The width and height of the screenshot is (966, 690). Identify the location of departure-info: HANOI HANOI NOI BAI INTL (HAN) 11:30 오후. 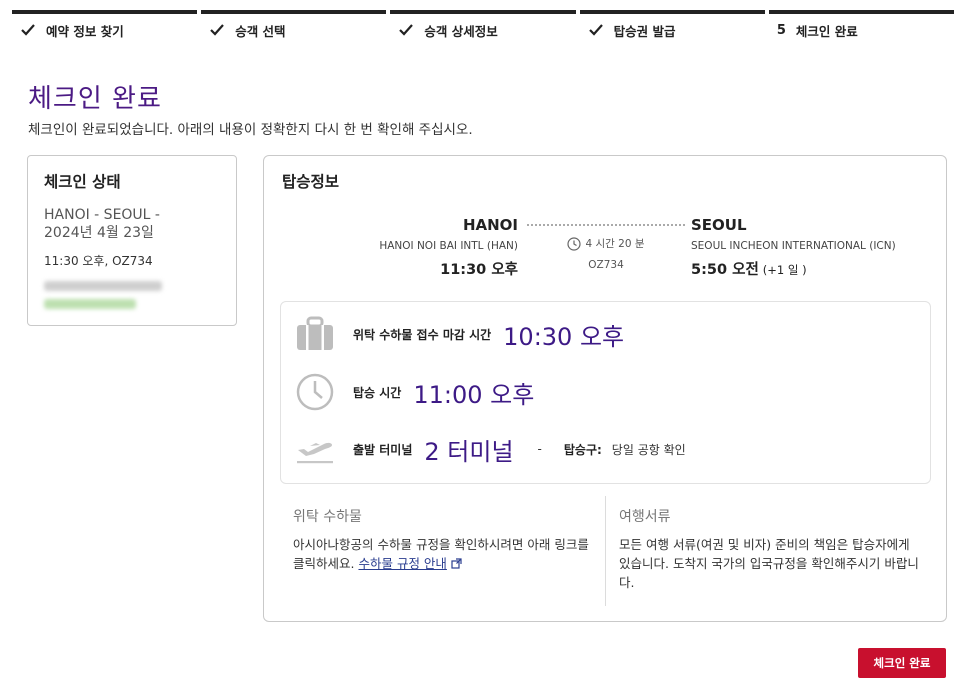
(448, 247).